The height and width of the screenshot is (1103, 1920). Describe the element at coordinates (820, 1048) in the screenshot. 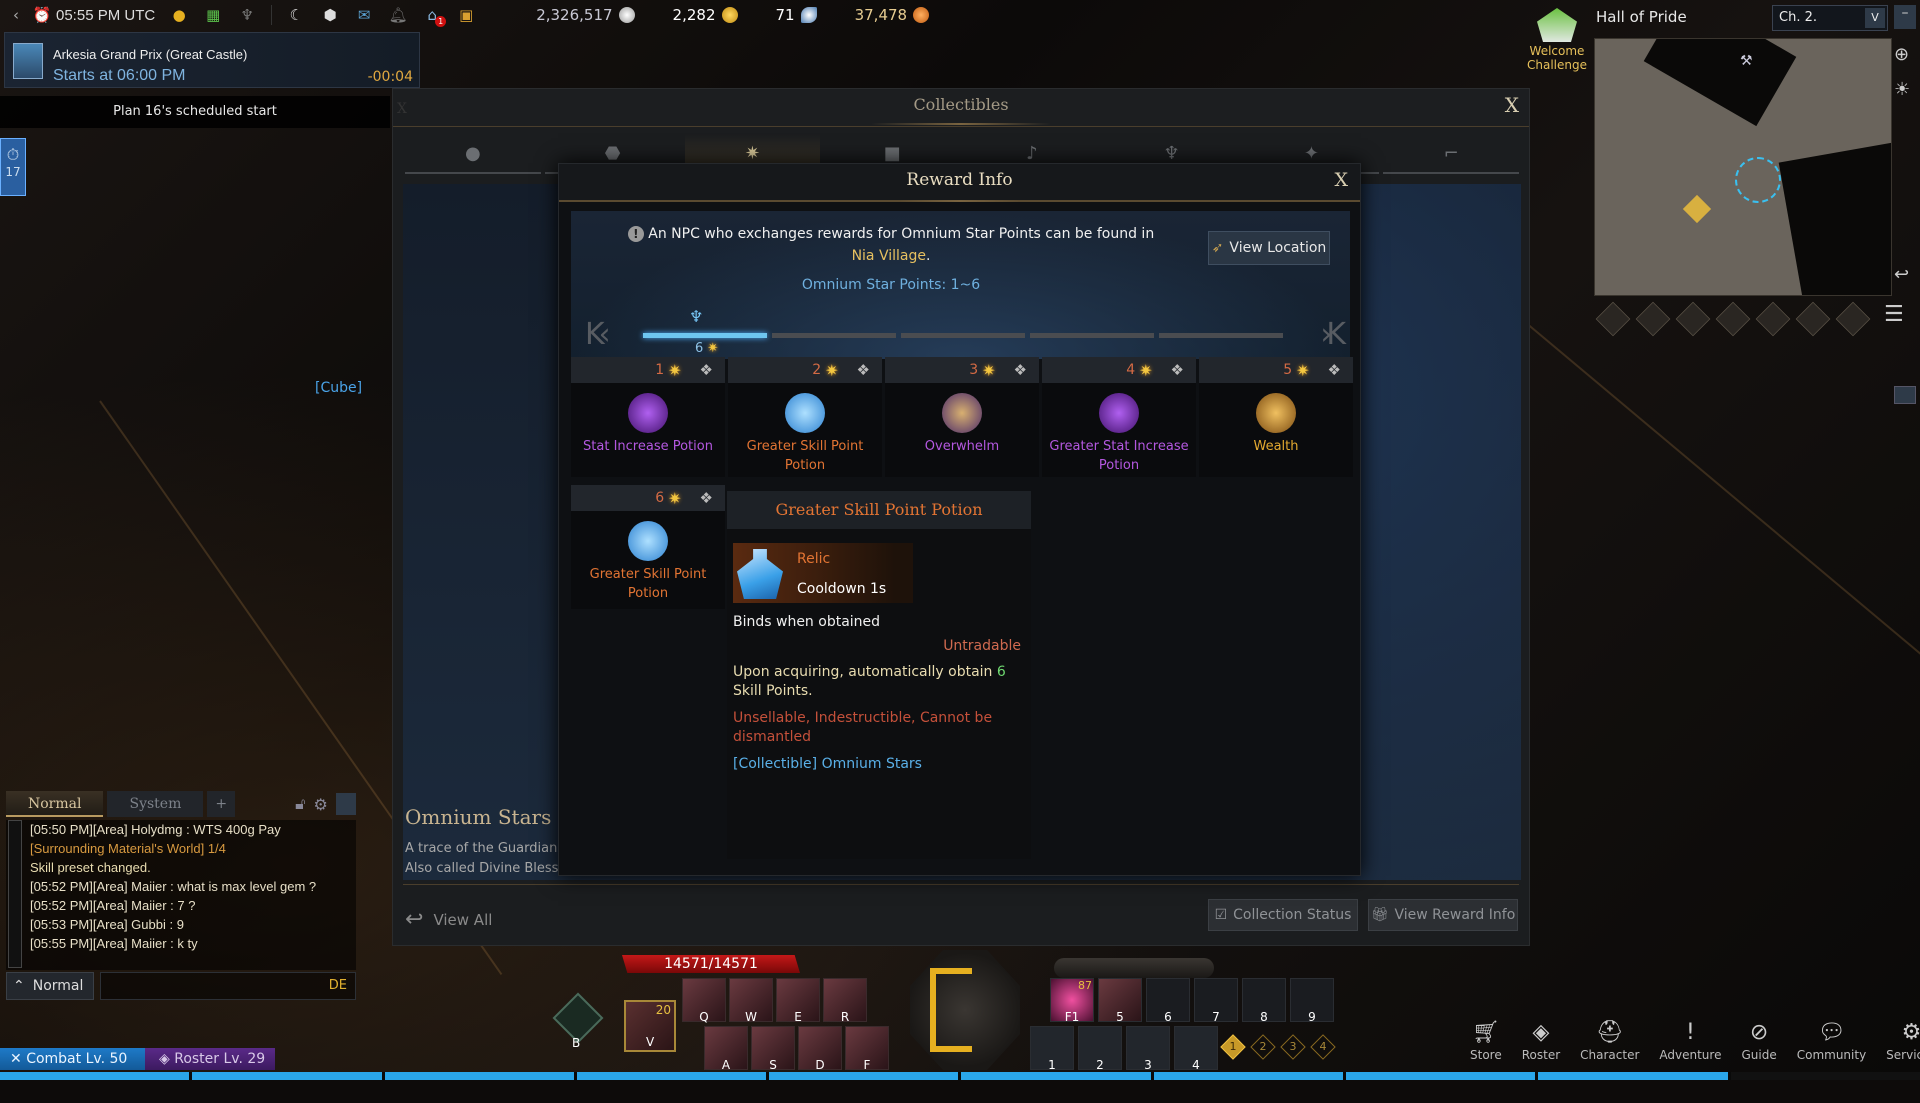

I see `skill-slot: D` at that location.